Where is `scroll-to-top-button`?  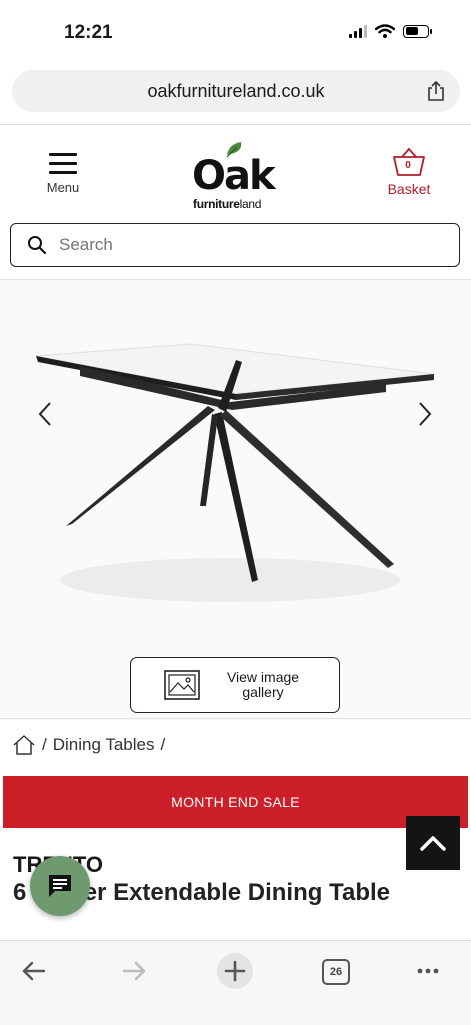 scroll-to-top-button is located at coordinates (433, 843).